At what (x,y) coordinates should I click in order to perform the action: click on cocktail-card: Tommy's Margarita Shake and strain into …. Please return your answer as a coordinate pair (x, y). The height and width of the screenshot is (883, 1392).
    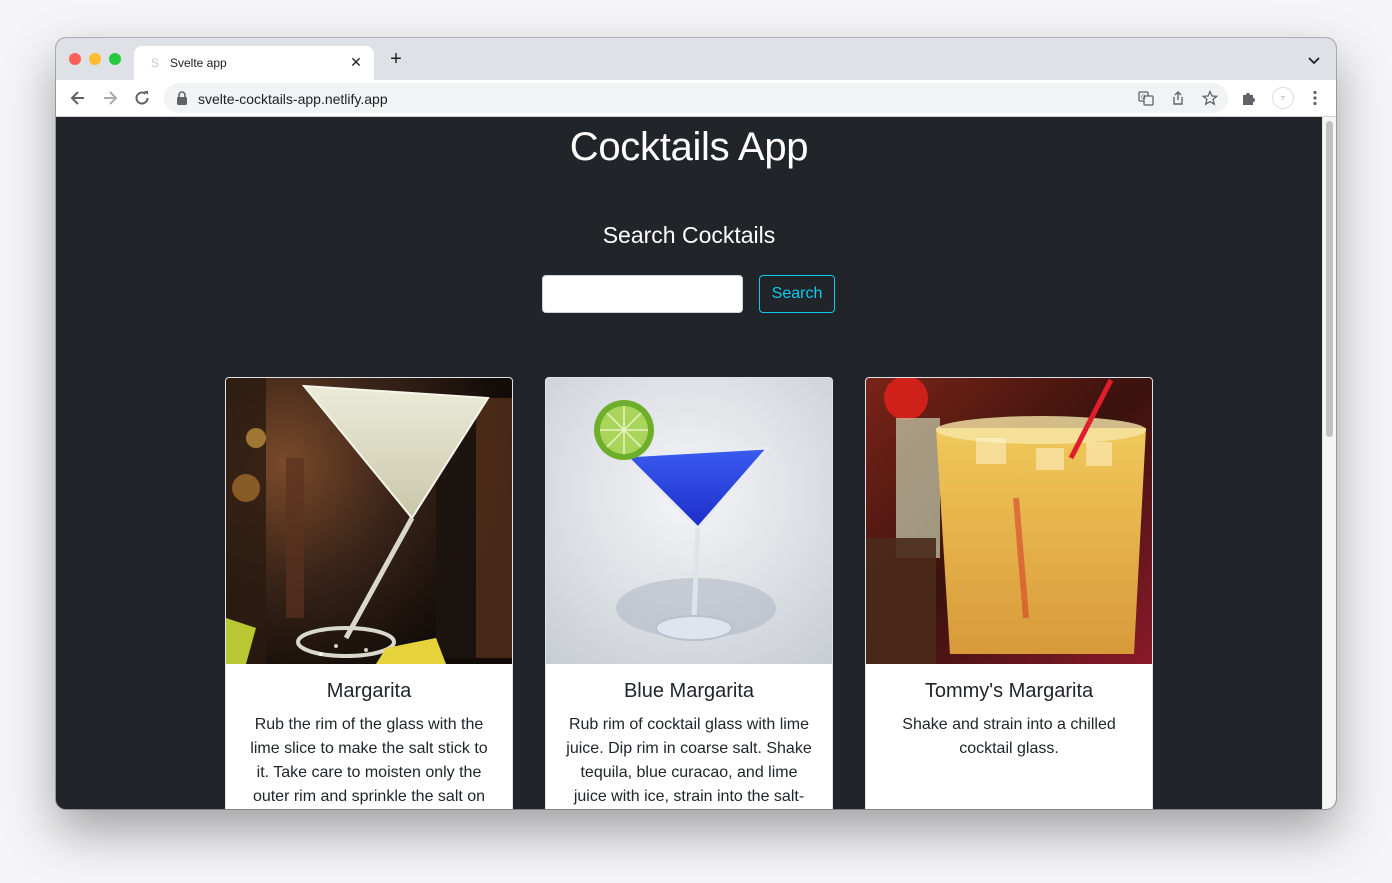
    Looking at the image, I should click on (1009, 593).